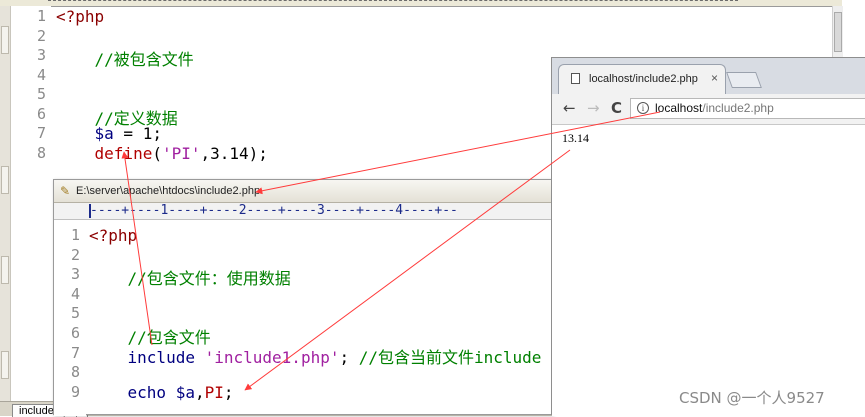 The image size is (865, 417). Describe the element at coordinates (123, 153) in the screenshot. I see `code-token: define` at that location.